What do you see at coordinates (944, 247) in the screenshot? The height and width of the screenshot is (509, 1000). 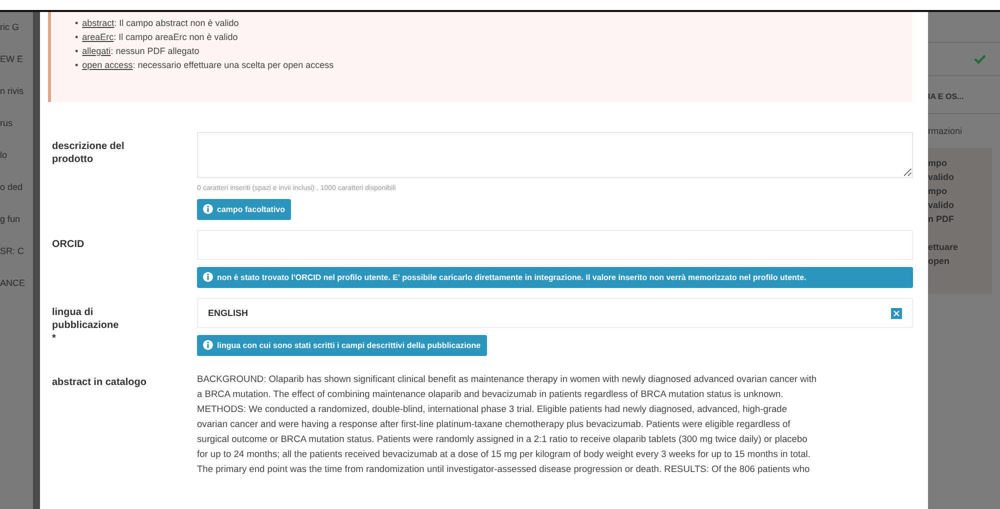 I see `background-text: ettuare` at bounding box center [944, 247].